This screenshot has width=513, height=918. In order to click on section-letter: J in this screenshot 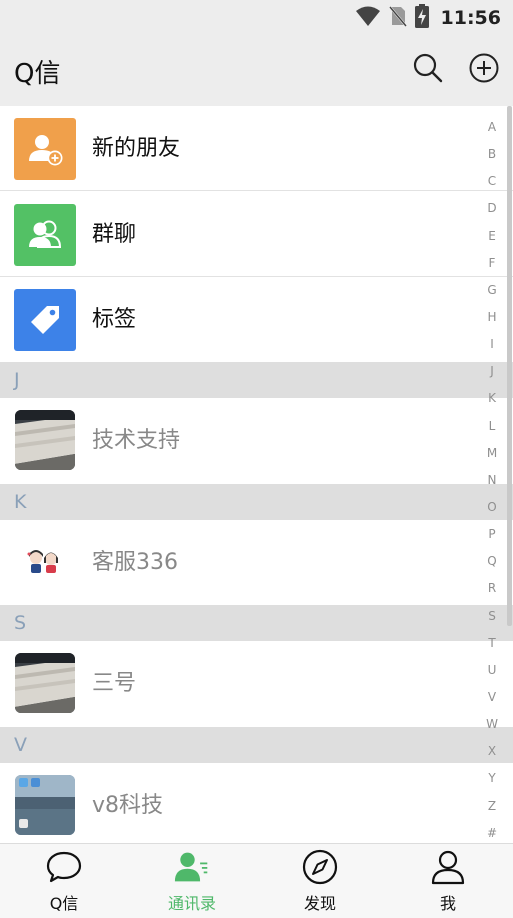, I will do `click(17, 380)`.